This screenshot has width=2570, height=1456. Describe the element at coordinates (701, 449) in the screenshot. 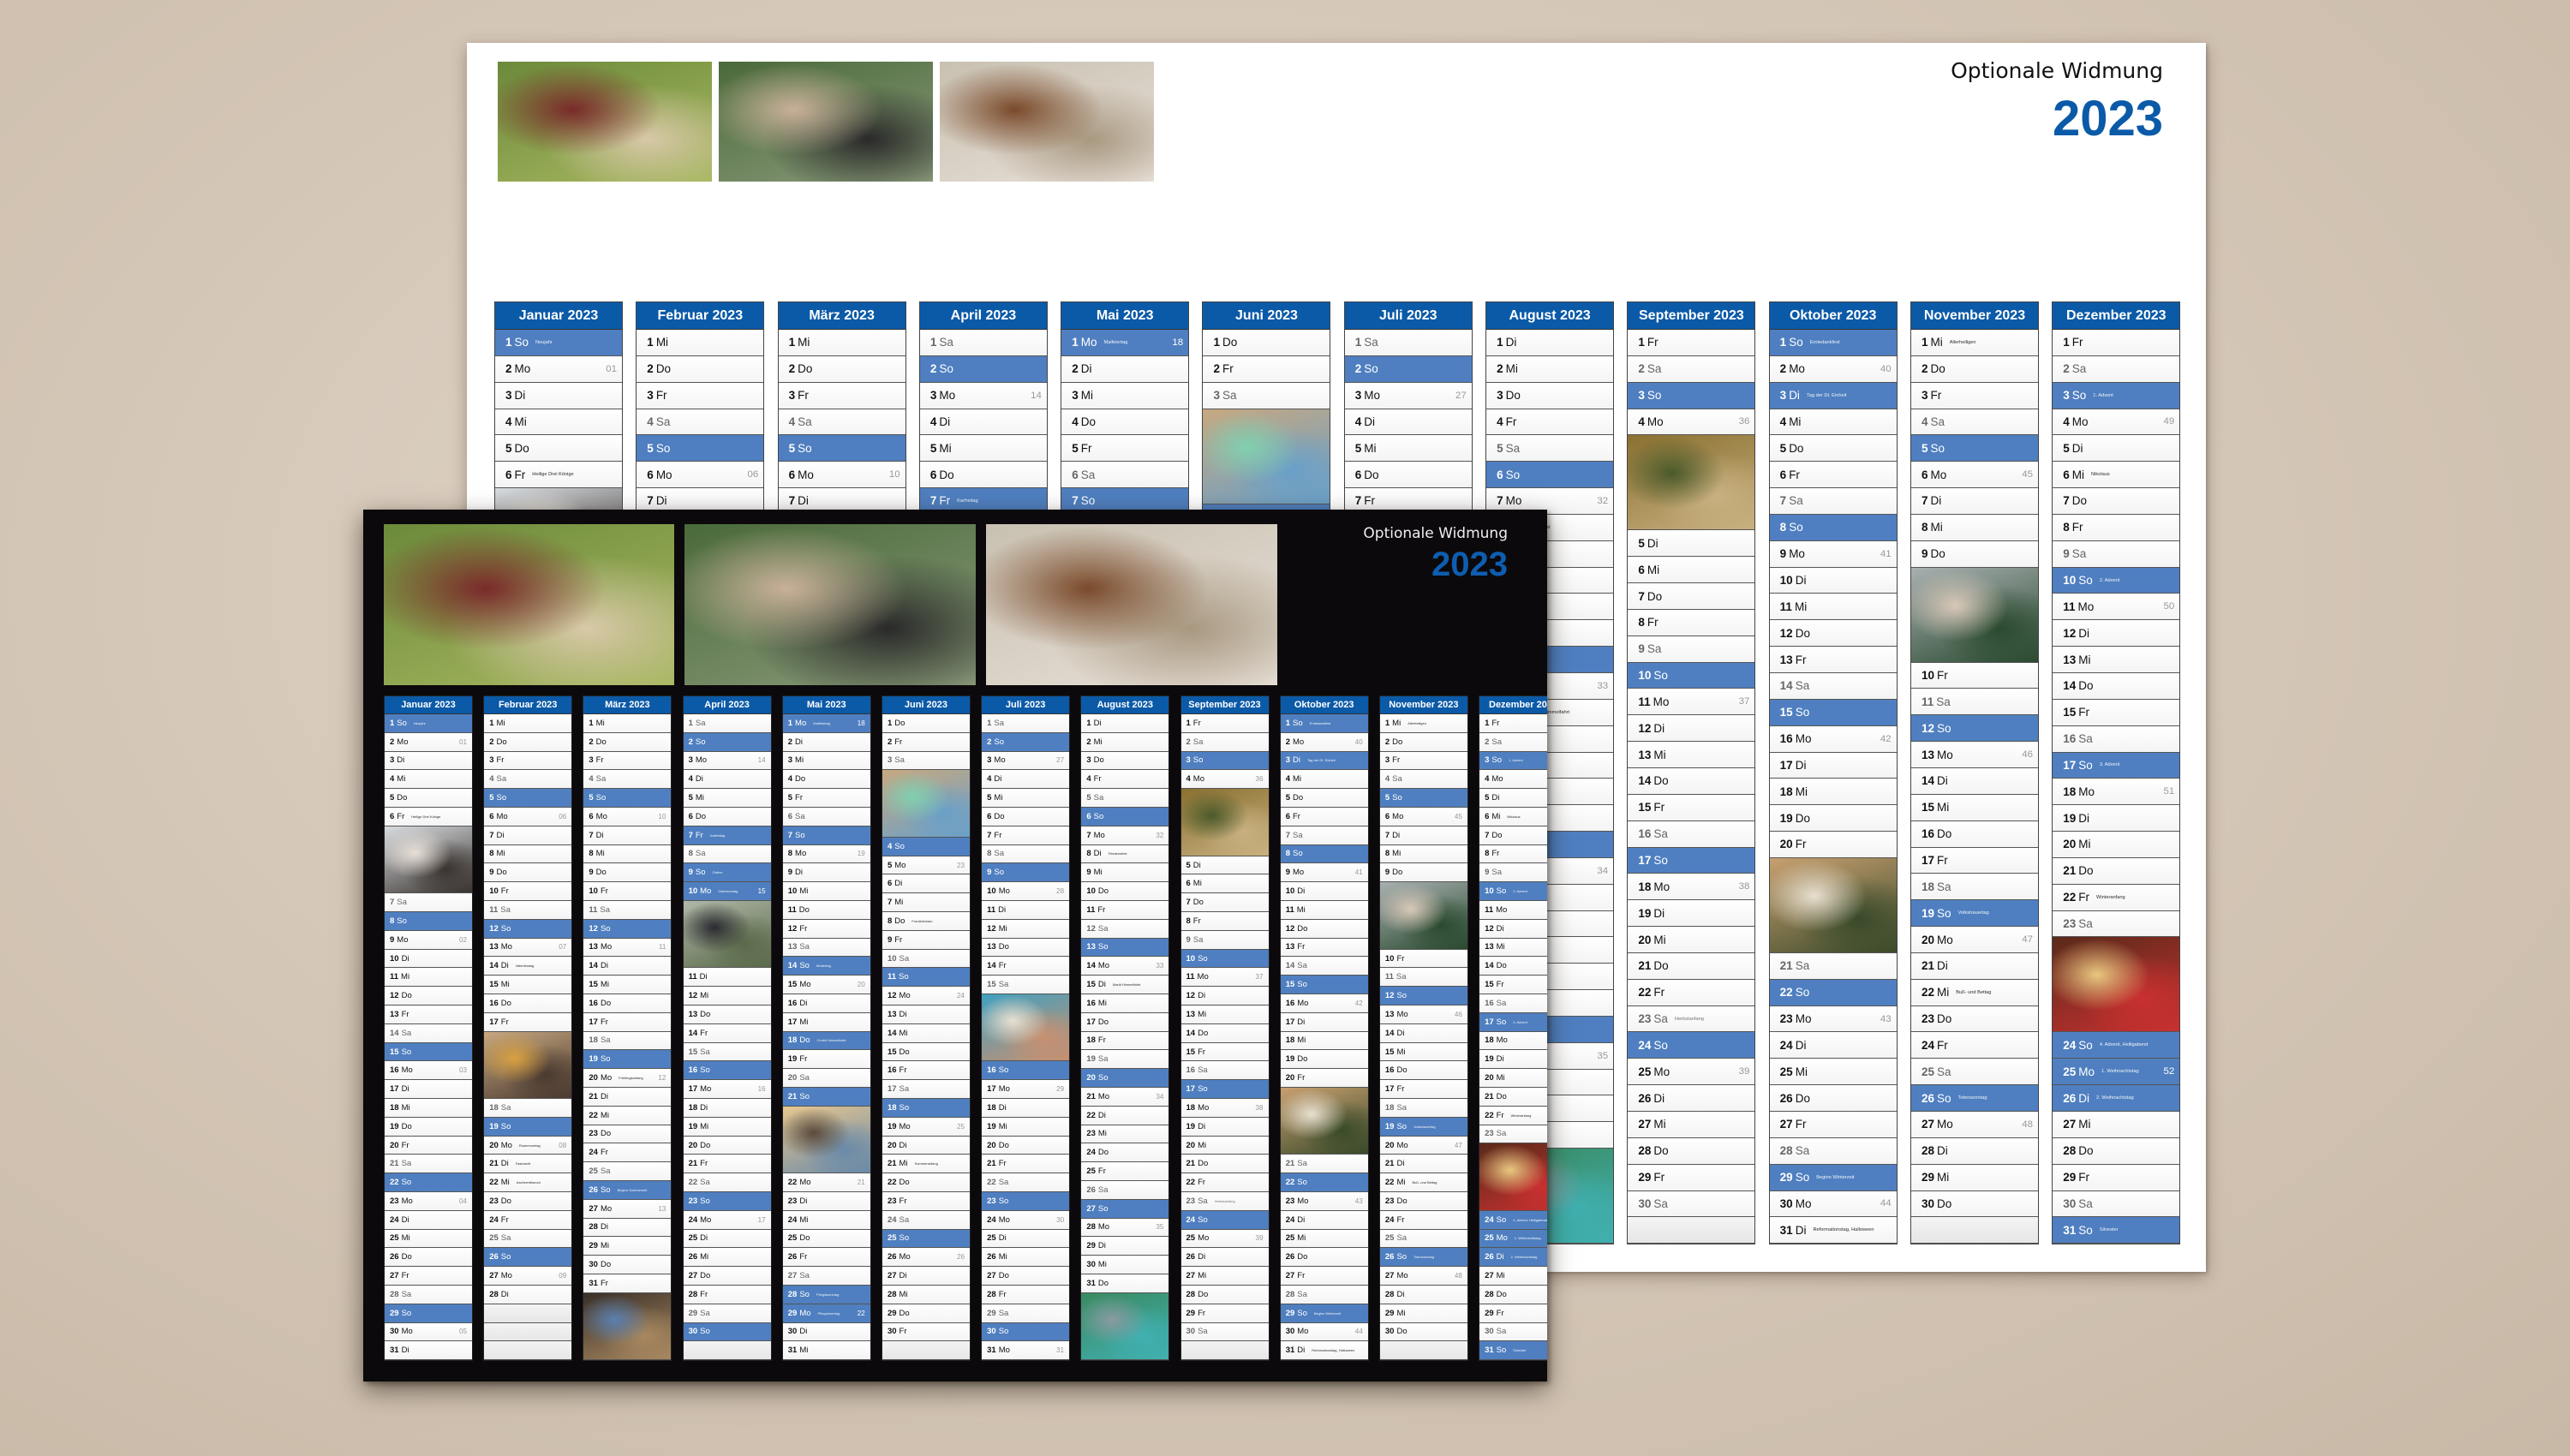

I see `day-row: 5 So` at that location.